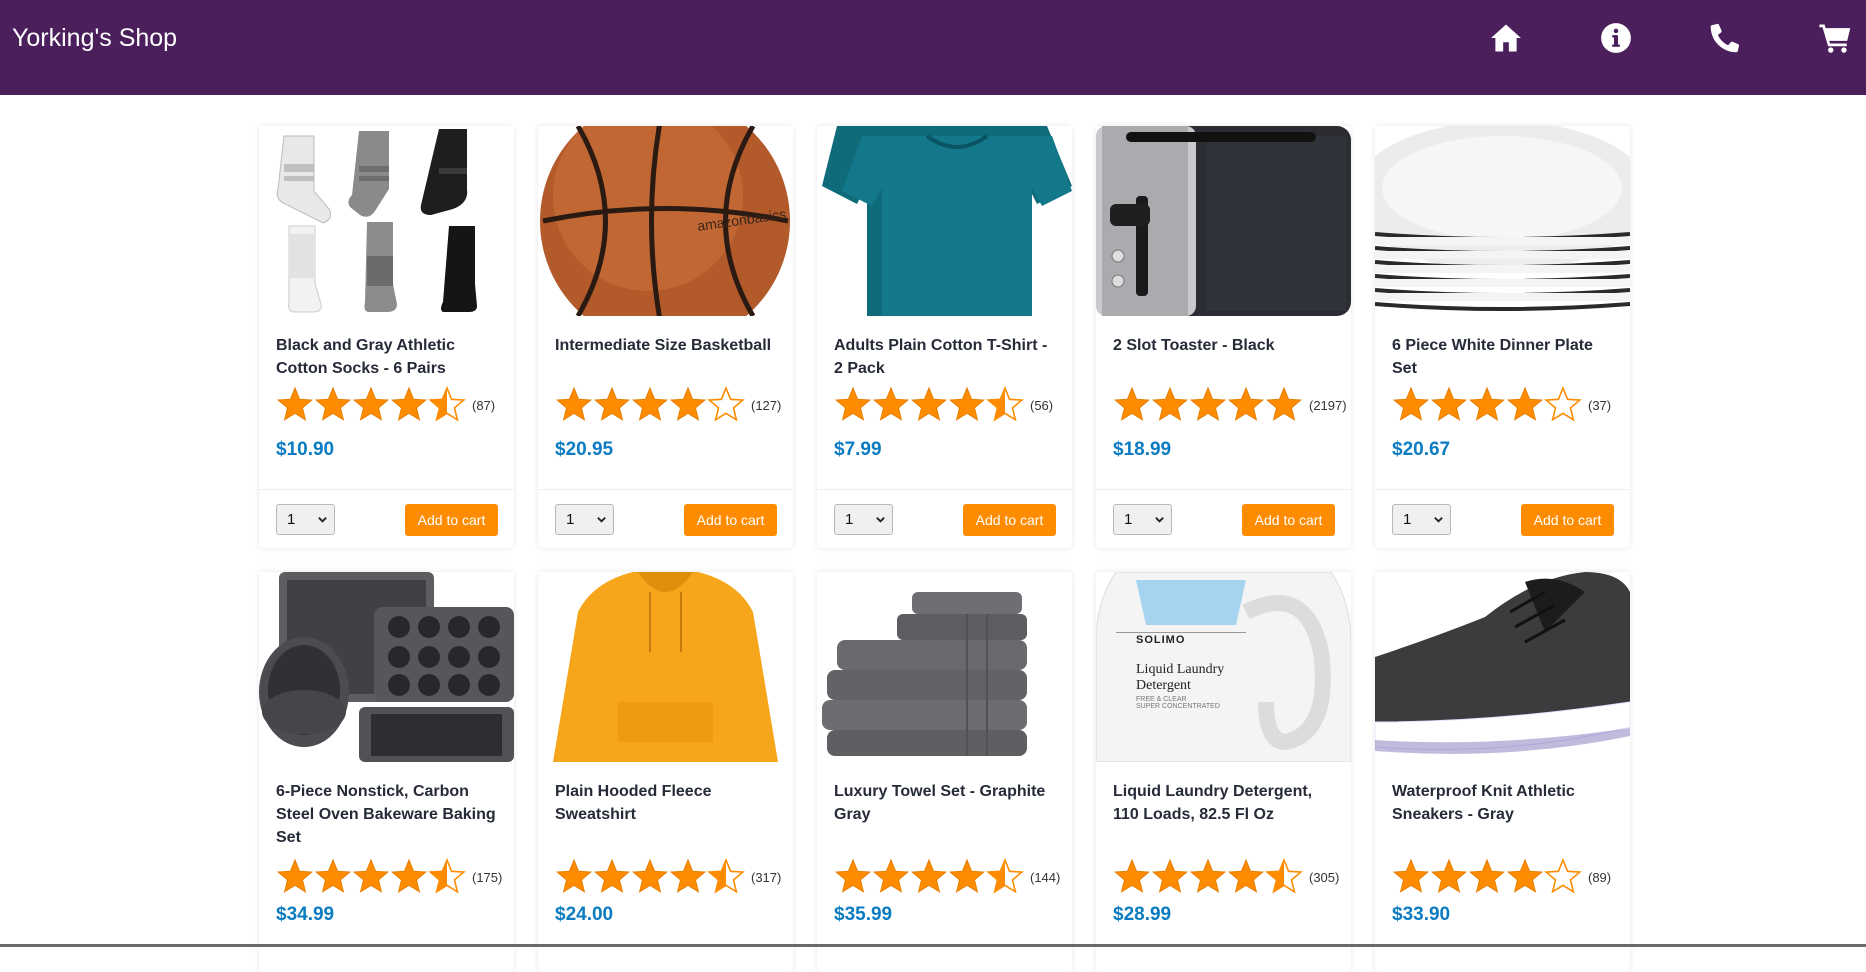  Describe the element at coordinates (386, 221) in the screenshot. I see `product-image-socks` at that location.